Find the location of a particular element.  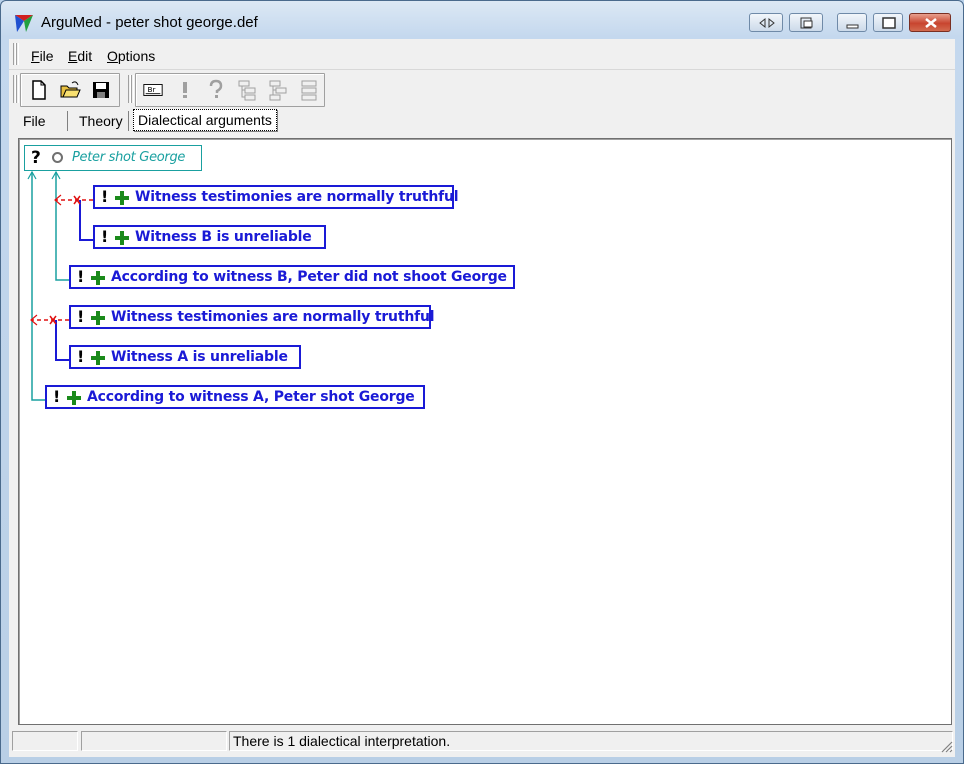

status-bar: There is 1 dialectical interpretation. is located at coordinates (482, 742).